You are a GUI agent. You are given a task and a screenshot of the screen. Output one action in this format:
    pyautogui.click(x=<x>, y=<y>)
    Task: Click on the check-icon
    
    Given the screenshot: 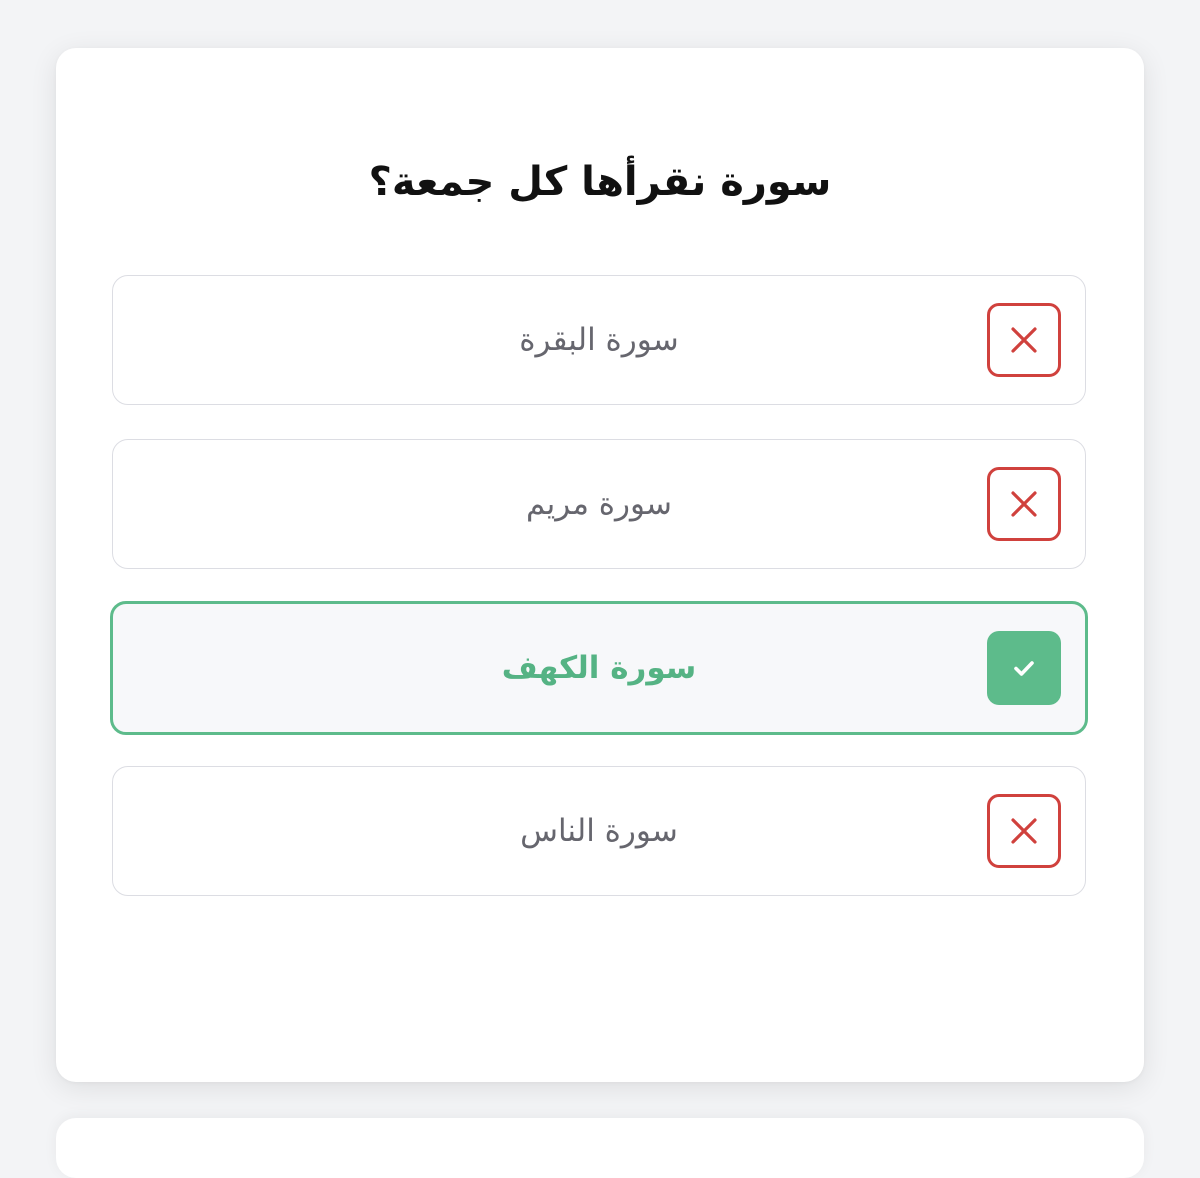 What is the action you would take?
    pyautogui.click(x=1024, y=668)
    